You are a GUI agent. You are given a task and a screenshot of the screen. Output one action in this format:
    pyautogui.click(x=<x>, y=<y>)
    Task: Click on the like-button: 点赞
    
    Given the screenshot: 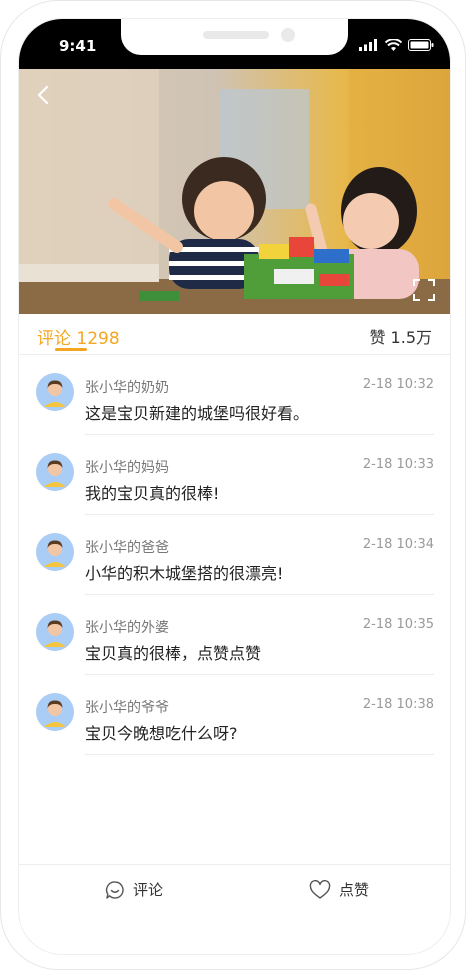 What is the action you would take?
    pyautogui.click(x=339, y=889)
    